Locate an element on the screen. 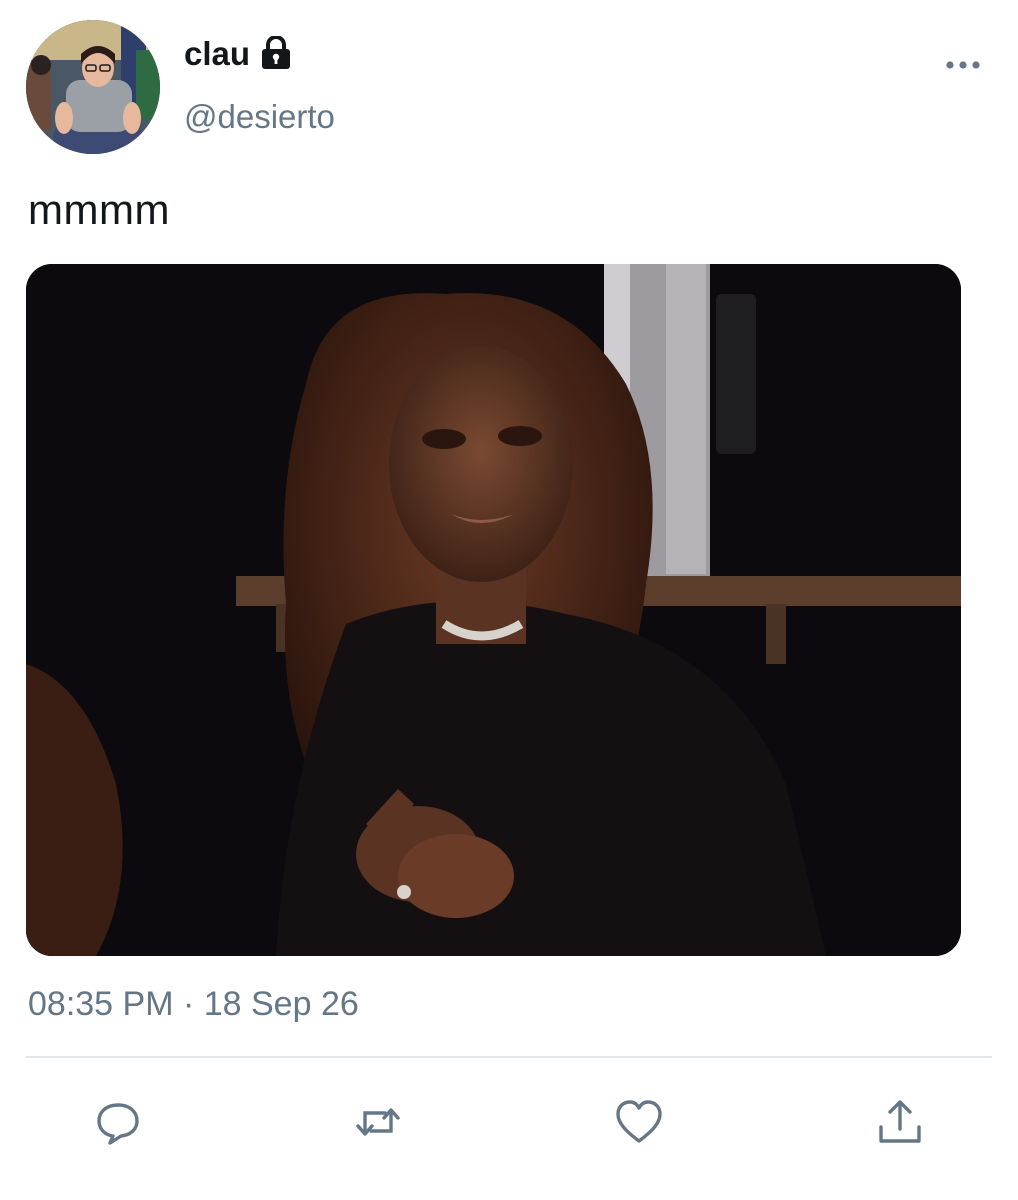  author-handle: @desierto is located at coordinates (259, 117).